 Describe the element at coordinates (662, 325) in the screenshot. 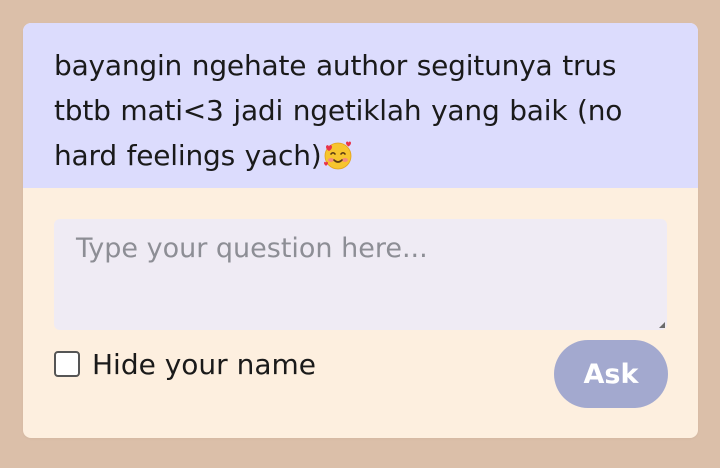

I see `resize-handle-icon` at that location.